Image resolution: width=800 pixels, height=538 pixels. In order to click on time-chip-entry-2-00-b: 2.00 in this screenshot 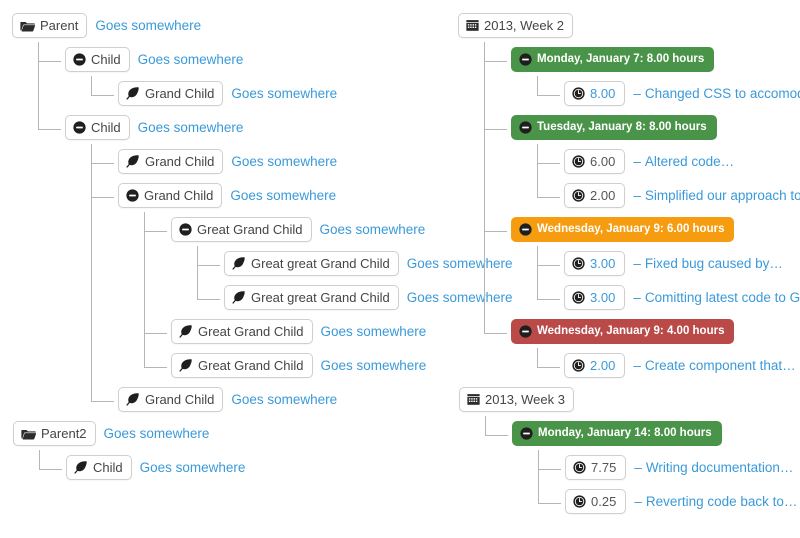, I will do `click(595, 365)`.